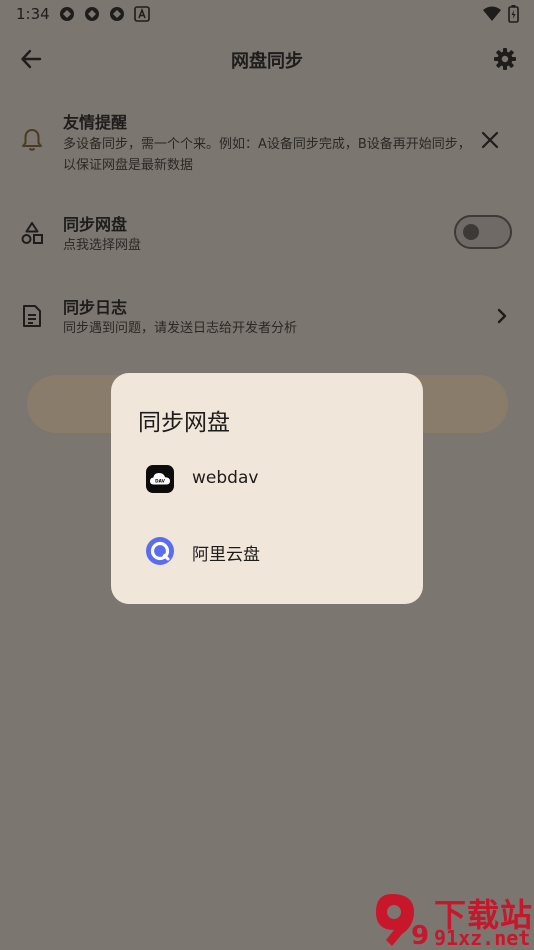 This screenshot has height=950, width=534. I want to click on sync-log-row: 同步日志 同步遇到问题，请发送日志给开发者分析, so click(267, 316).